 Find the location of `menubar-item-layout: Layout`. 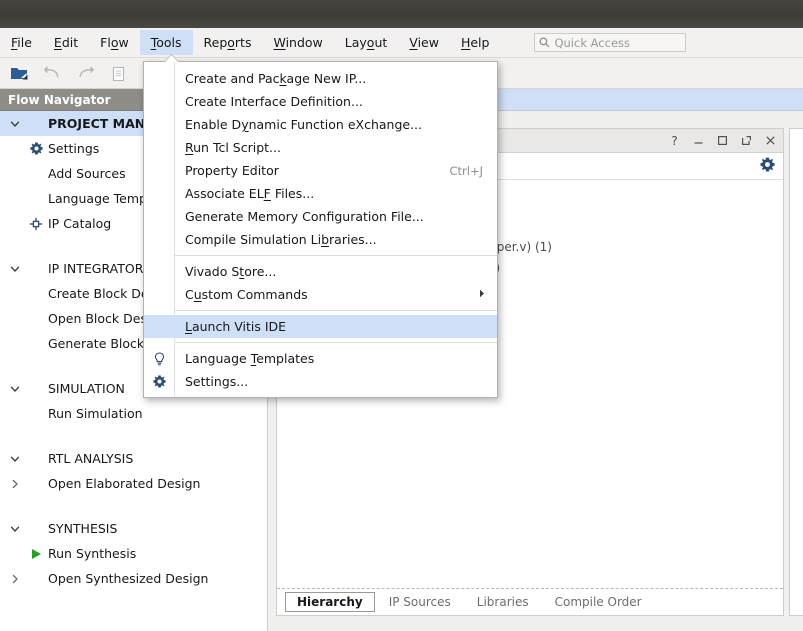

menubar-item-layout: Layout is located at coordinates (366, 42).